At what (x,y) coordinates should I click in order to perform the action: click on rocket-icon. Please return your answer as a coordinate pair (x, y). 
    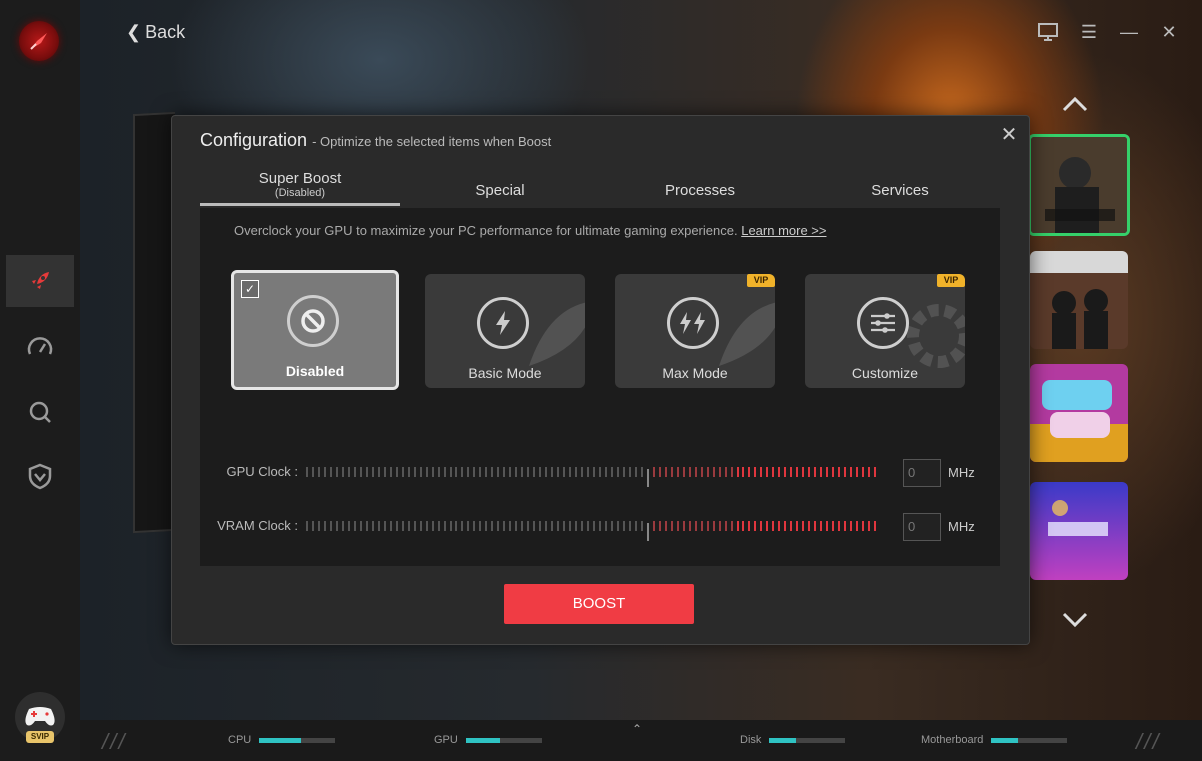
    Looking at the image, I should click on (40, 280).